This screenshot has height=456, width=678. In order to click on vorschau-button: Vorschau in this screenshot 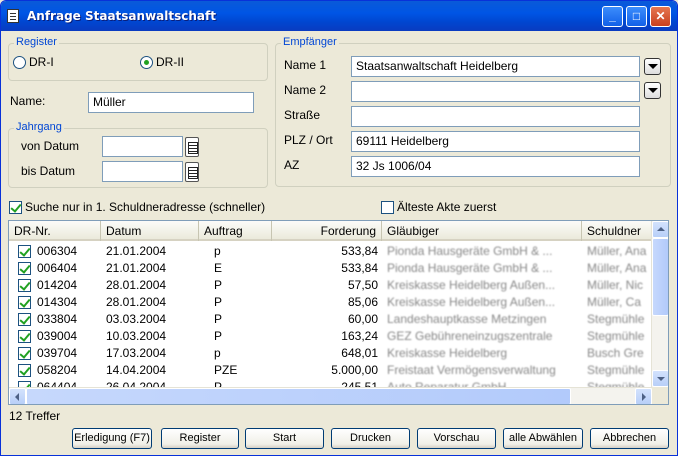, I will do `click(456, 438)`.